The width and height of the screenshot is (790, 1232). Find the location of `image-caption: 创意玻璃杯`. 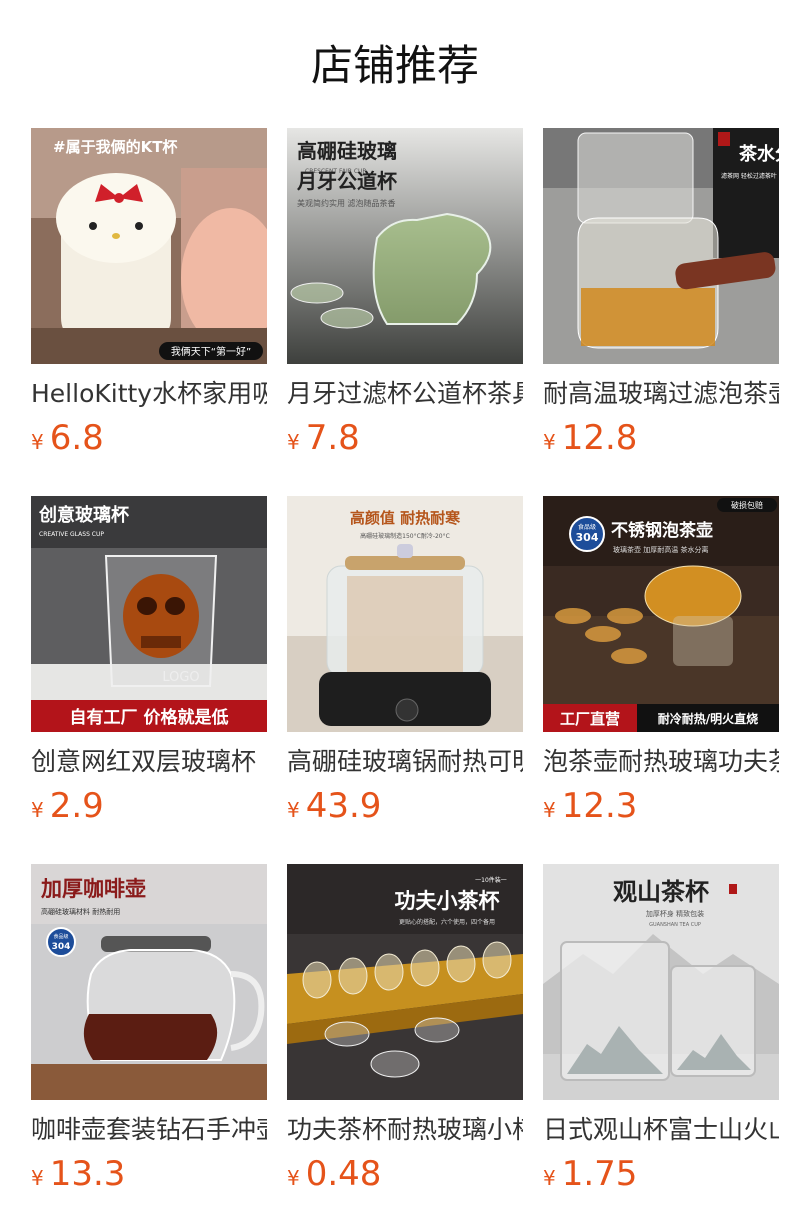

image-caption: 创意玻璃杯 is located at coordinates (84, 515).